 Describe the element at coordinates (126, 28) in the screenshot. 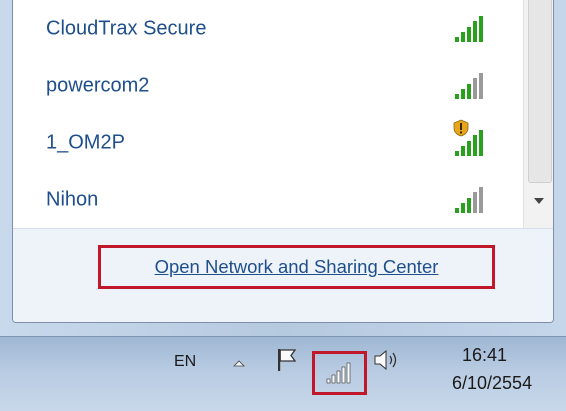

I see `network-name: CloudTrax Secure` at that location.